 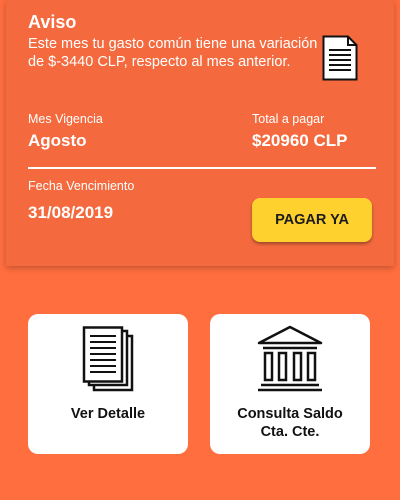 I want to click on month-value: Agosto, so click(x=57, y=140).